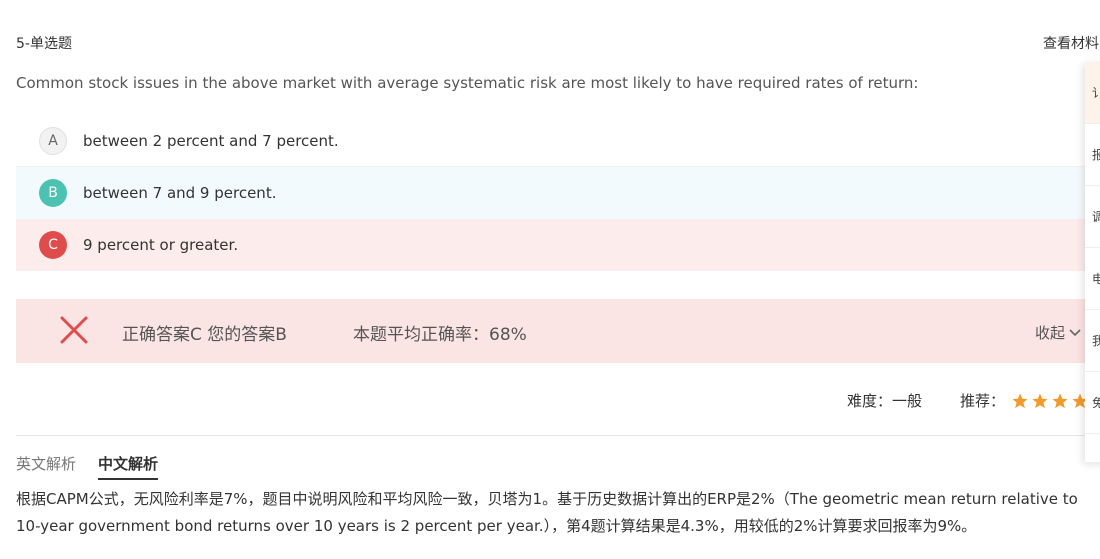 This screenshot has width=1100, height=559. Describe the element at coordinates (1092, 341) in the screenshot. I see `side-item-5: 我` at that location.